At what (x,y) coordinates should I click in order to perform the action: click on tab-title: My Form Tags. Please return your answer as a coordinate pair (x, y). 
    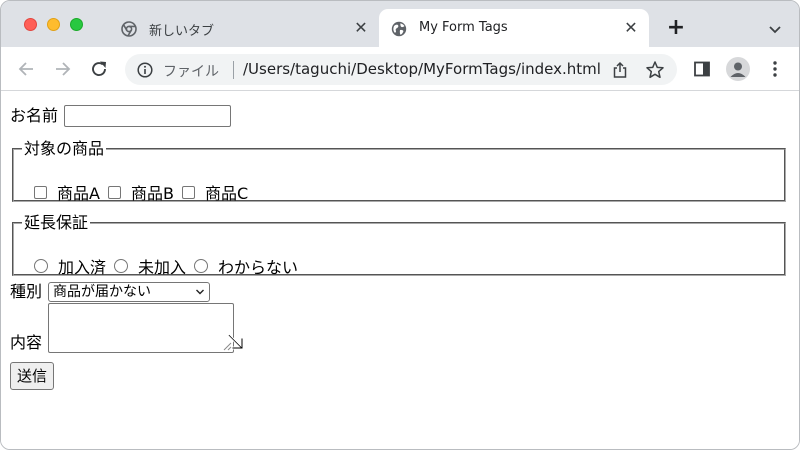
    Looking at the image, I should click on (463, 27).